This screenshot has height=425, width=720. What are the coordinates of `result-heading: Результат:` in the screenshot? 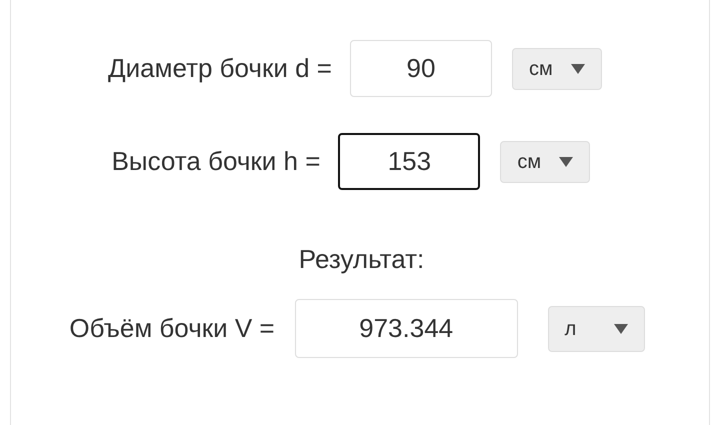 It's located at (361, 259).